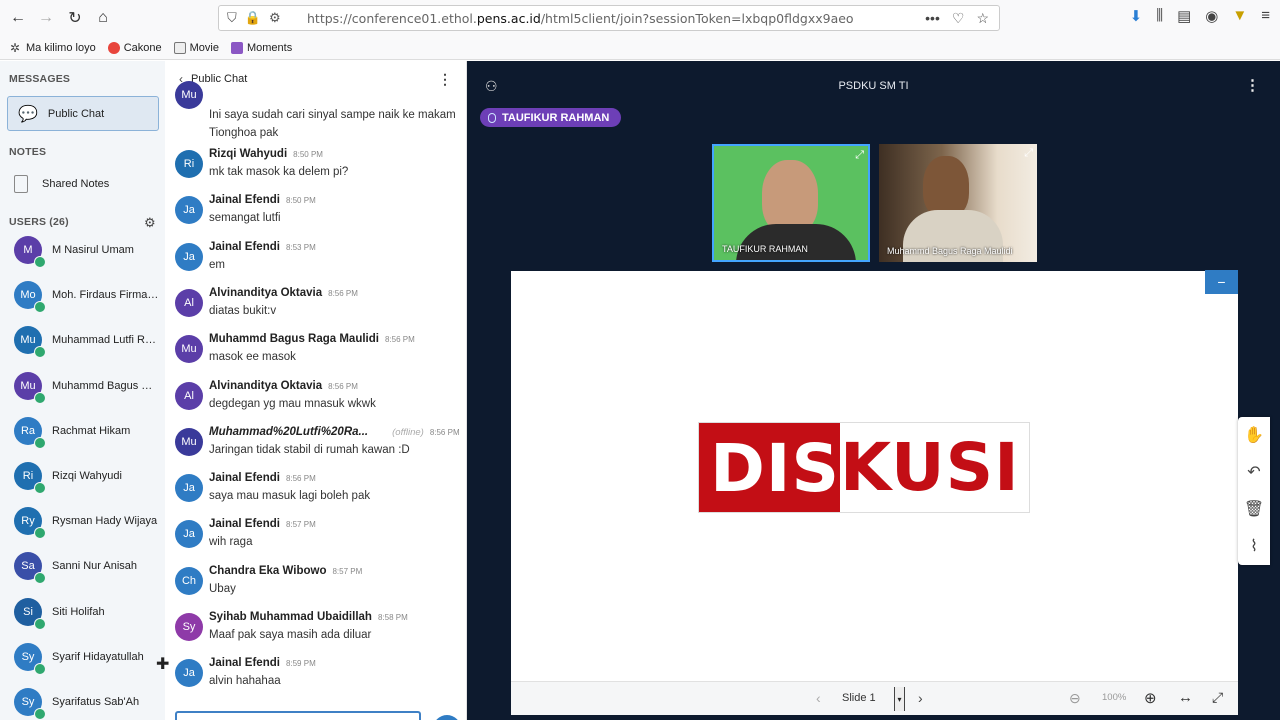  I want to click on extension-icon: ▼, so click(1239, 16).